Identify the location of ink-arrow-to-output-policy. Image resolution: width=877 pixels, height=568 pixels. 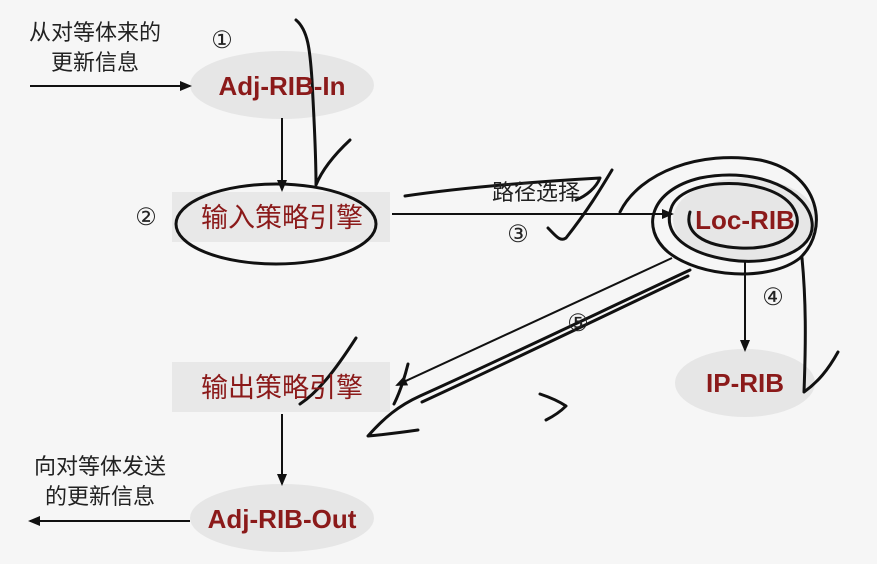
(529, 353).